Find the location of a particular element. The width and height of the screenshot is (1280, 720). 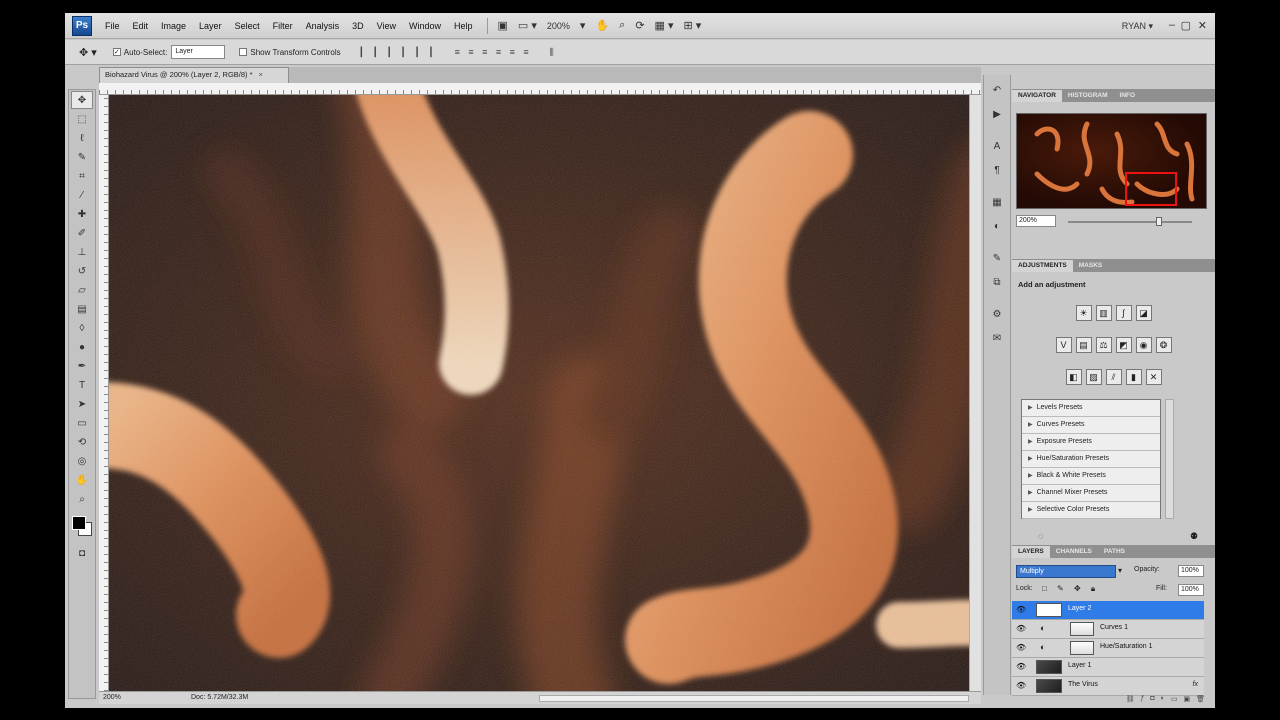

menu-view: View is located at coordinates (386, 26).